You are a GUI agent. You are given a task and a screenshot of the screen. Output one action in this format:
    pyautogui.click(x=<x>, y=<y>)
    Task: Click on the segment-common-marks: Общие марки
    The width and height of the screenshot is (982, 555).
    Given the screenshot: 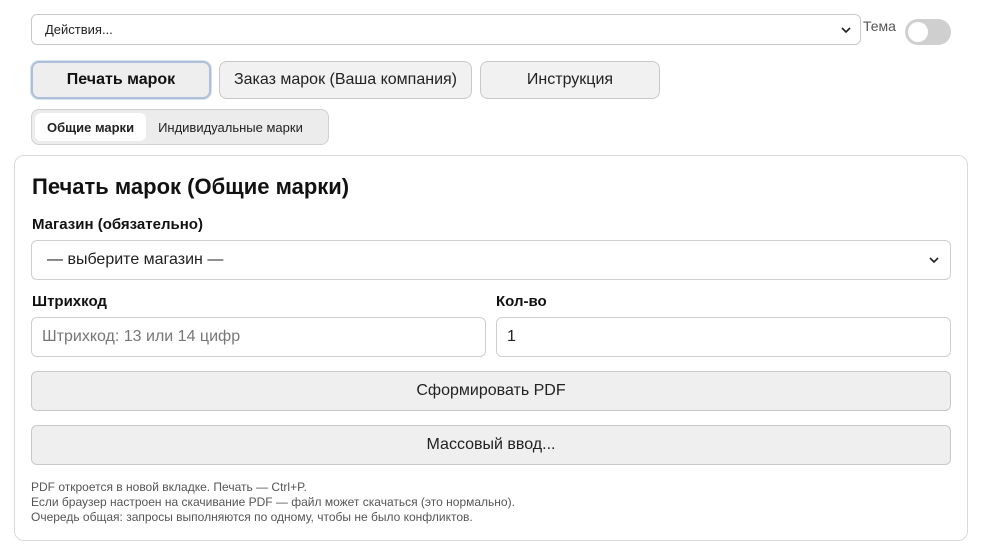 What is the action you would take?
    pyautogui.click(x=91, y=127)
    